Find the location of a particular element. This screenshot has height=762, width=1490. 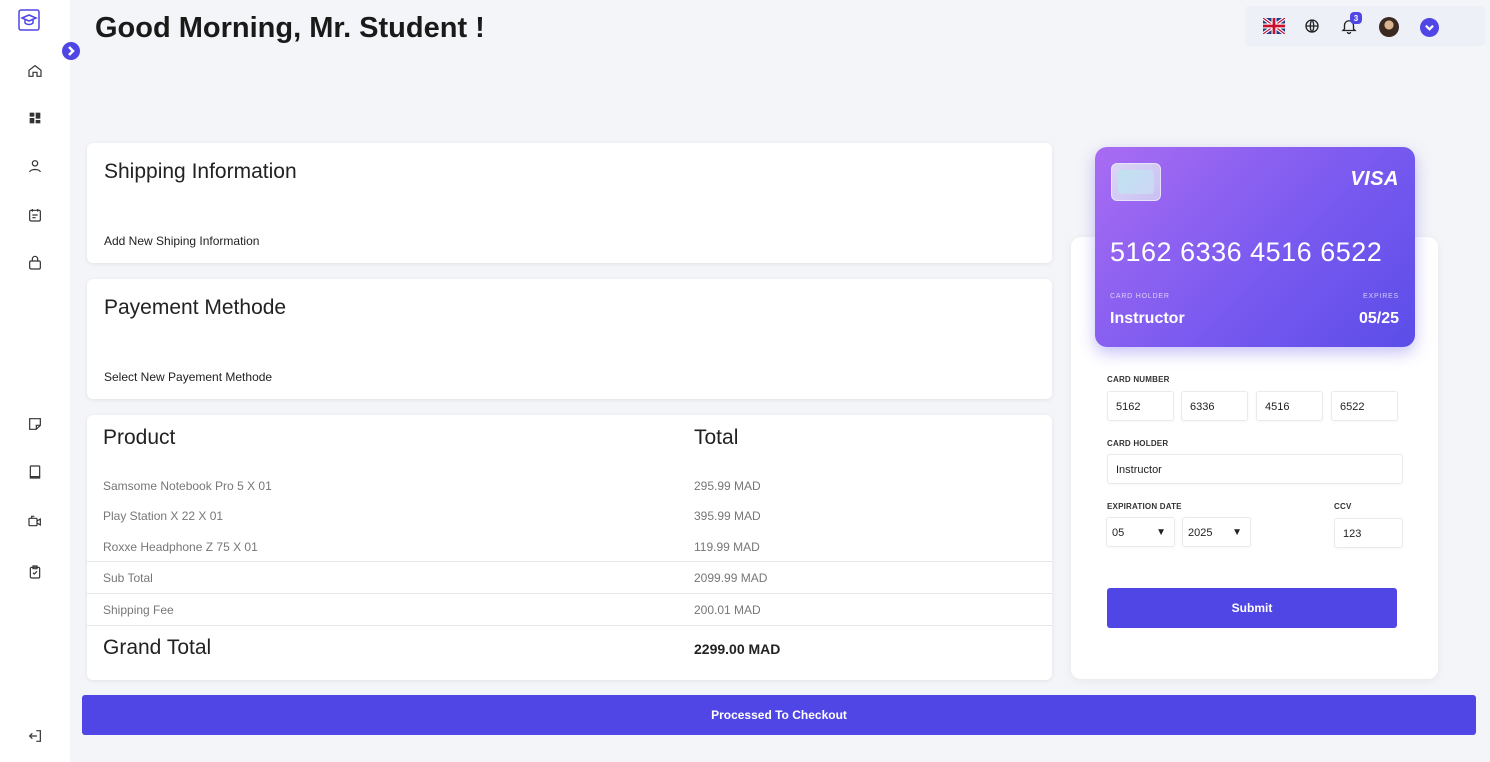

card-number-display: 5162 6336 4516 6522 is located at coordinates (1246, 252).